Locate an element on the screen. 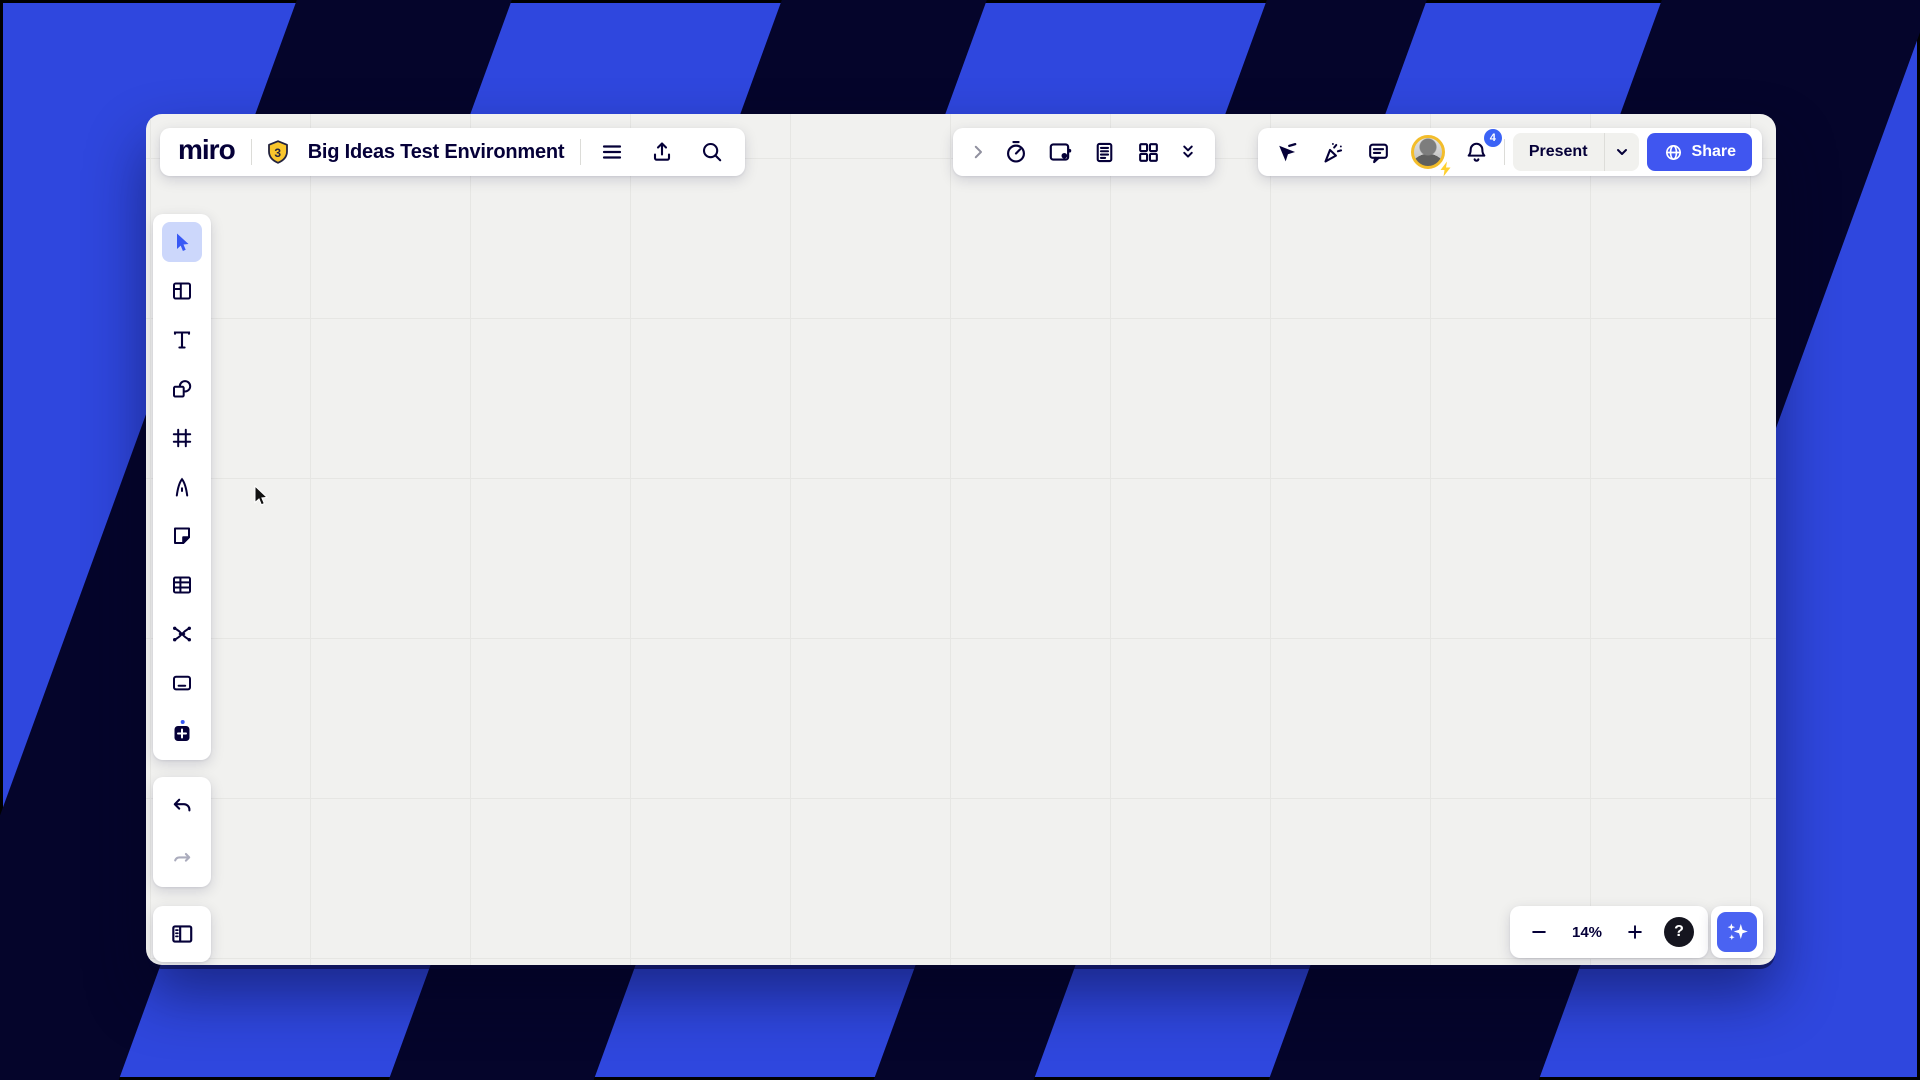 The height and width of the screenshot is (1080, 1920). apps-button is located at coordinates (1148, 152).